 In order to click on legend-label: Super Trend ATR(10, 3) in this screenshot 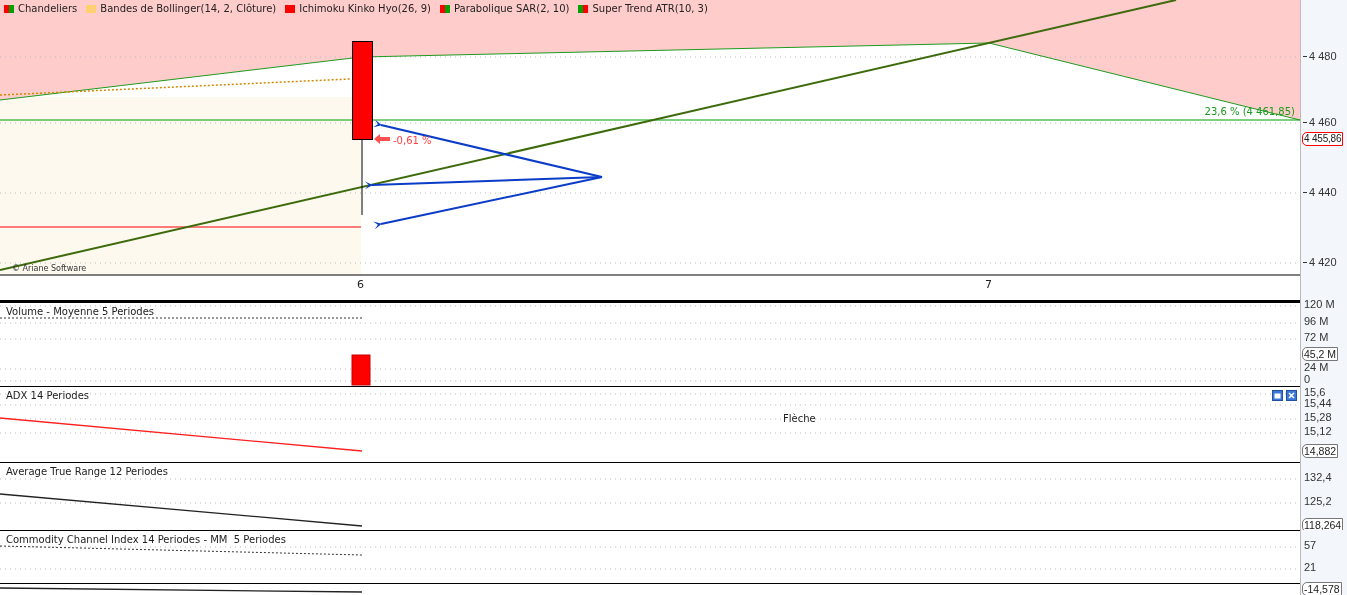, I will do `click(650, 8)`.